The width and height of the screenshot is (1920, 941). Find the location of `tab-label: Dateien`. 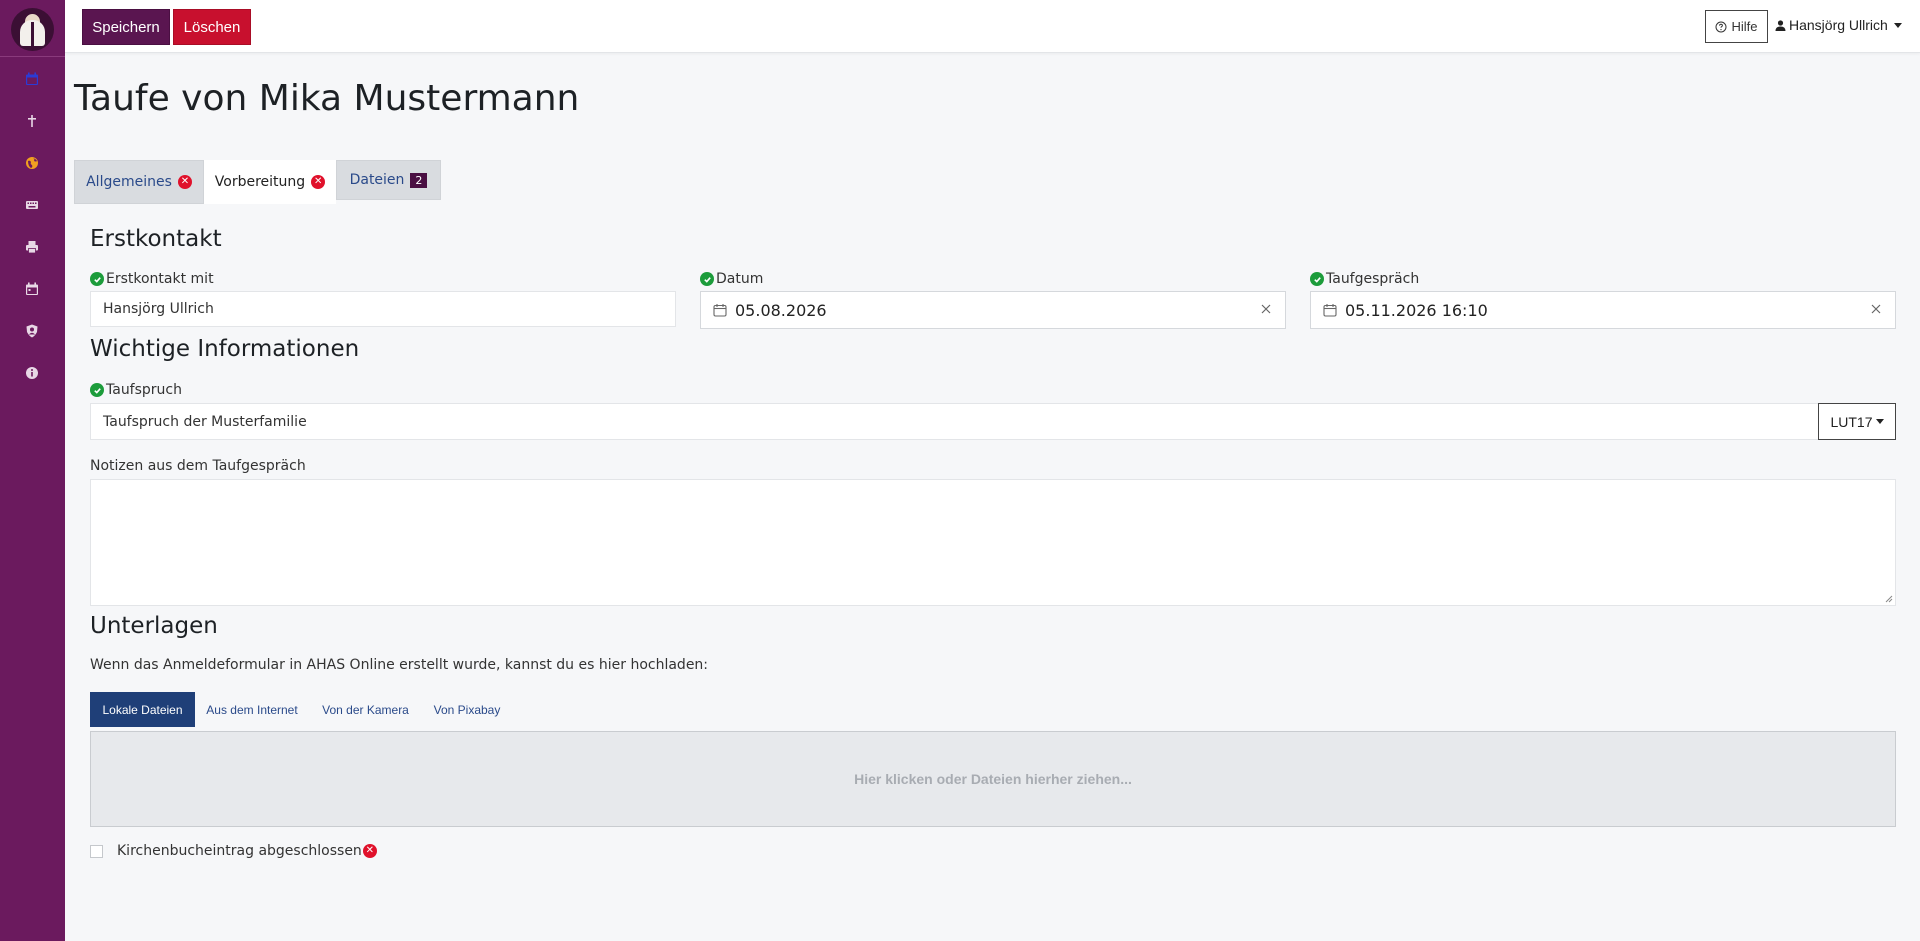

tab-label: Dateien is located at coordinates (377, 180).